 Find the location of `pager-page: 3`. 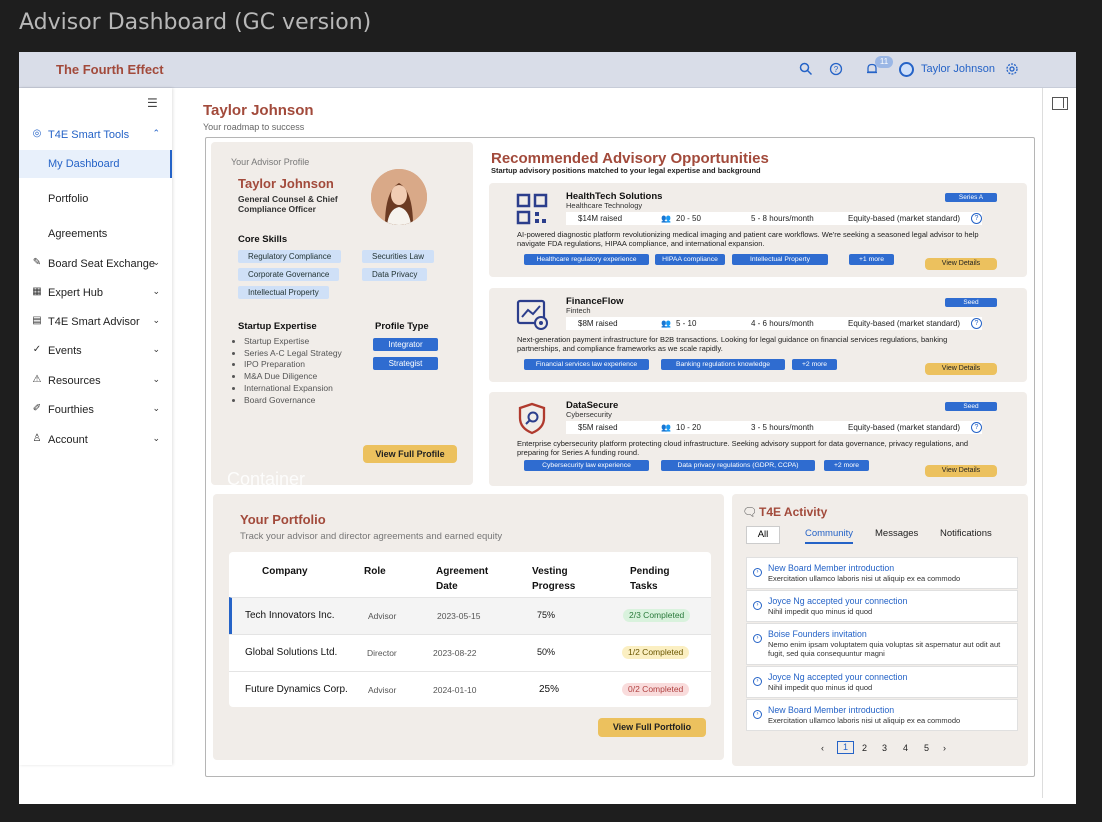

pager-page: 3 is located at coordinates (884, 748).